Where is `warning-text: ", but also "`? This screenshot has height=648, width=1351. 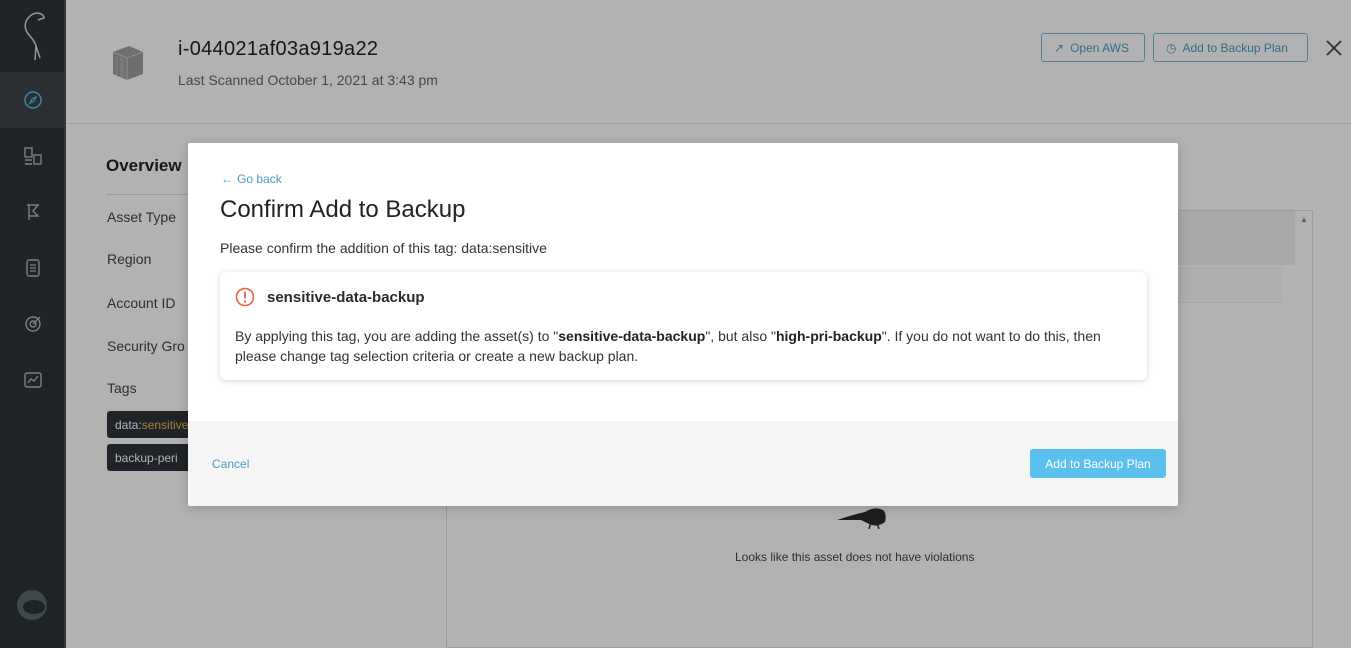 warning-text: ", but also " is located at coordinates (740, 336).